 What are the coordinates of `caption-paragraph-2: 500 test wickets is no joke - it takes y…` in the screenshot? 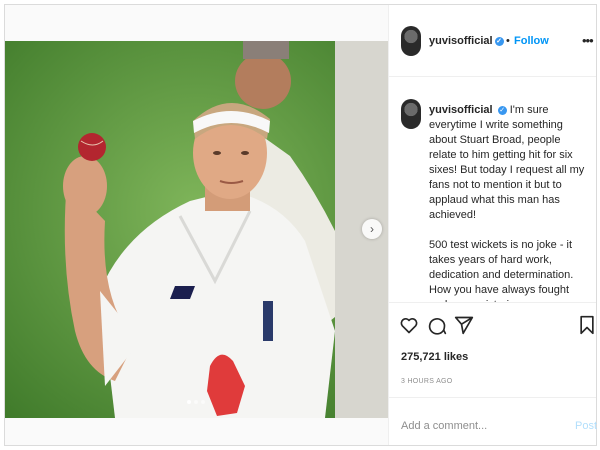 It's located at (502, 270).